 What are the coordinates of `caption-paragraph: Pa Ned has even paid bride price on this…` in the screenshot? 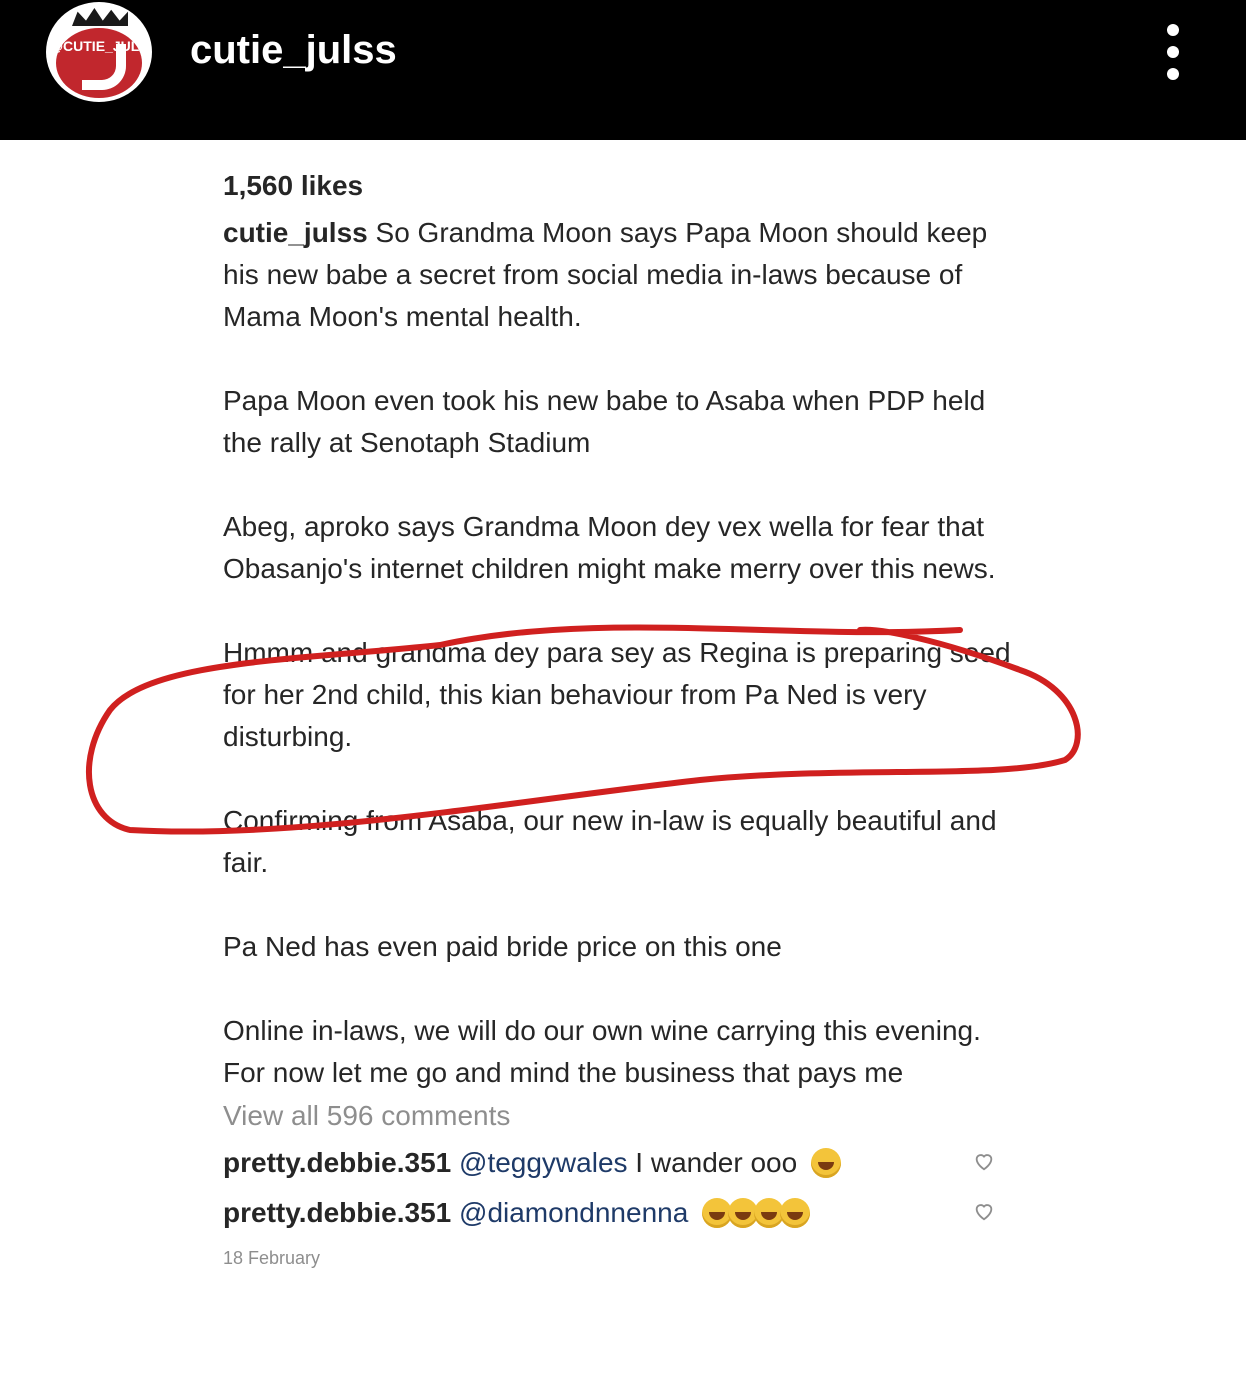 It's located at (502, 946).